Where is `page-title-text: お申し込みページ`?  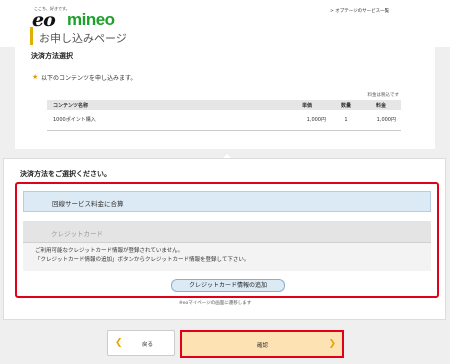 page-title-text: お申し込みページ is located at coordinates (83, 38).